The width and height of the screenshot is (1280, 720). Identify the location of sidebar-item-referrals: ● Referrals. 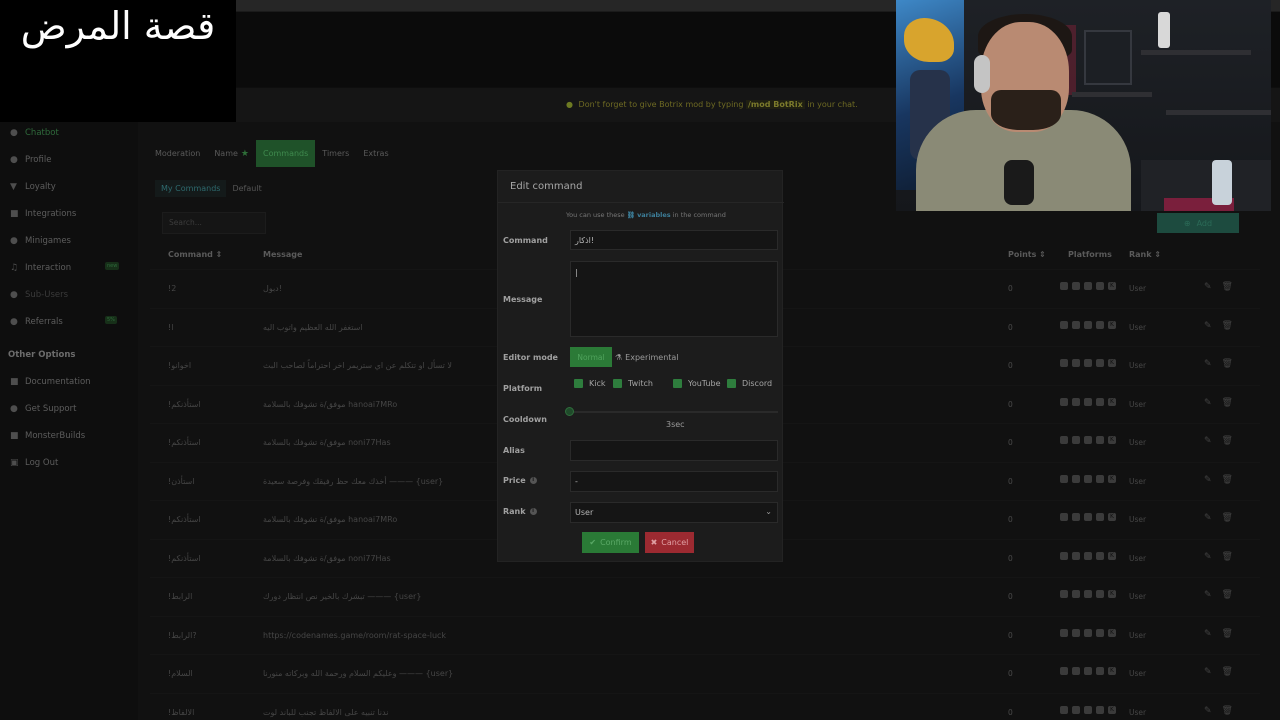
(36, 322).